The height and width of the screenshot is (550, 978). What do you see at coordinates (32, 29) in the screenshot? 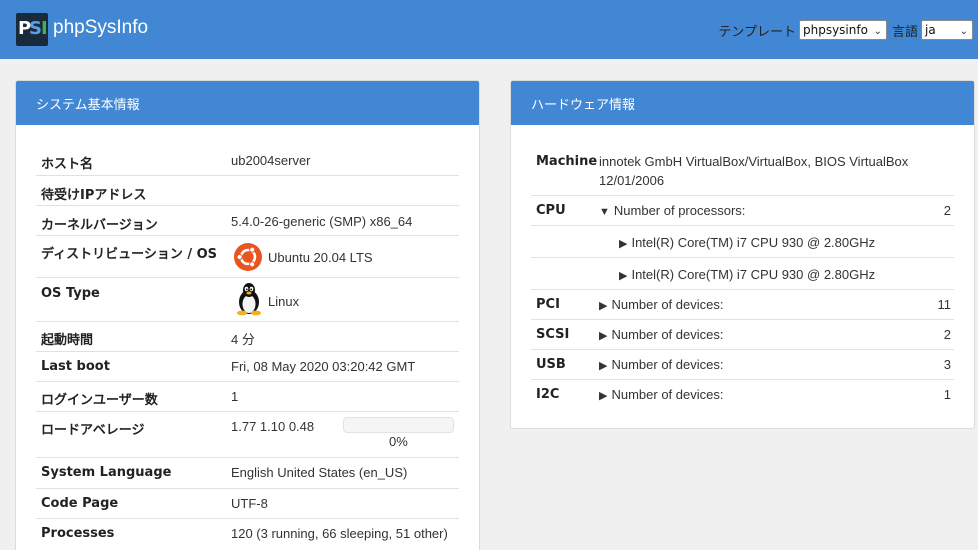
I see `psi-logo-icon: PSI` at bounding box center [32, 29].